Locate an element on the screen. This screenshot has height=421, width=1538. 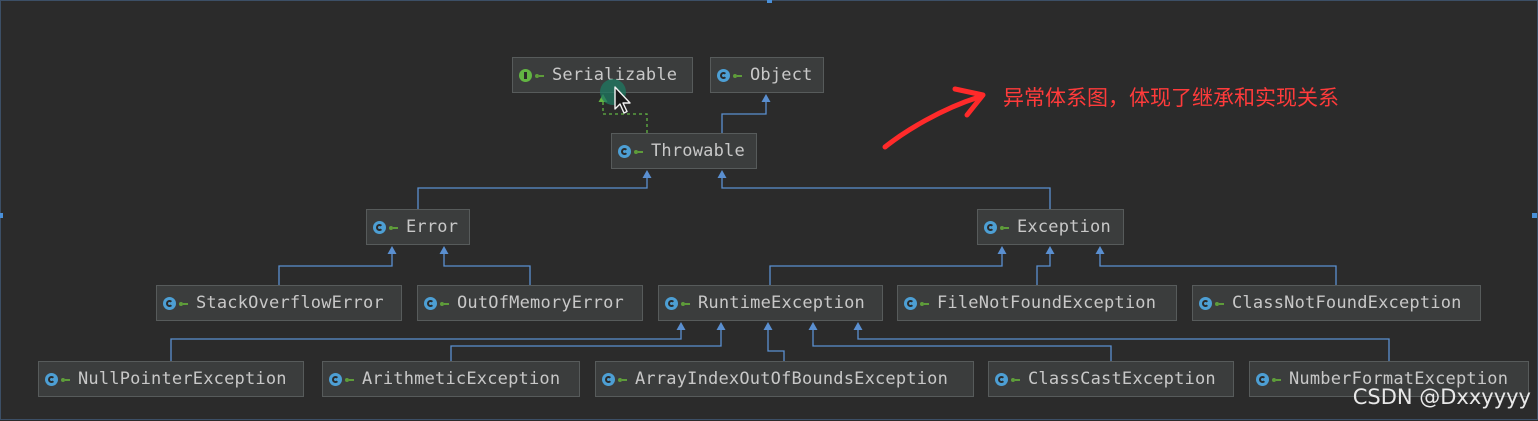
class-node-exception: Exception is located at coordinates (1050, 227).